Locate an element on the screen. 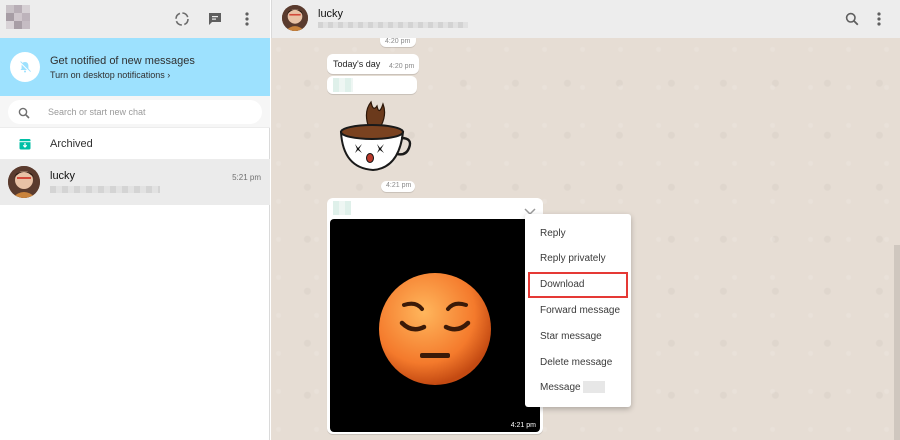 This screenshot has height=440, width=900. contact-status-redacted is located at coordinates (393, 25).